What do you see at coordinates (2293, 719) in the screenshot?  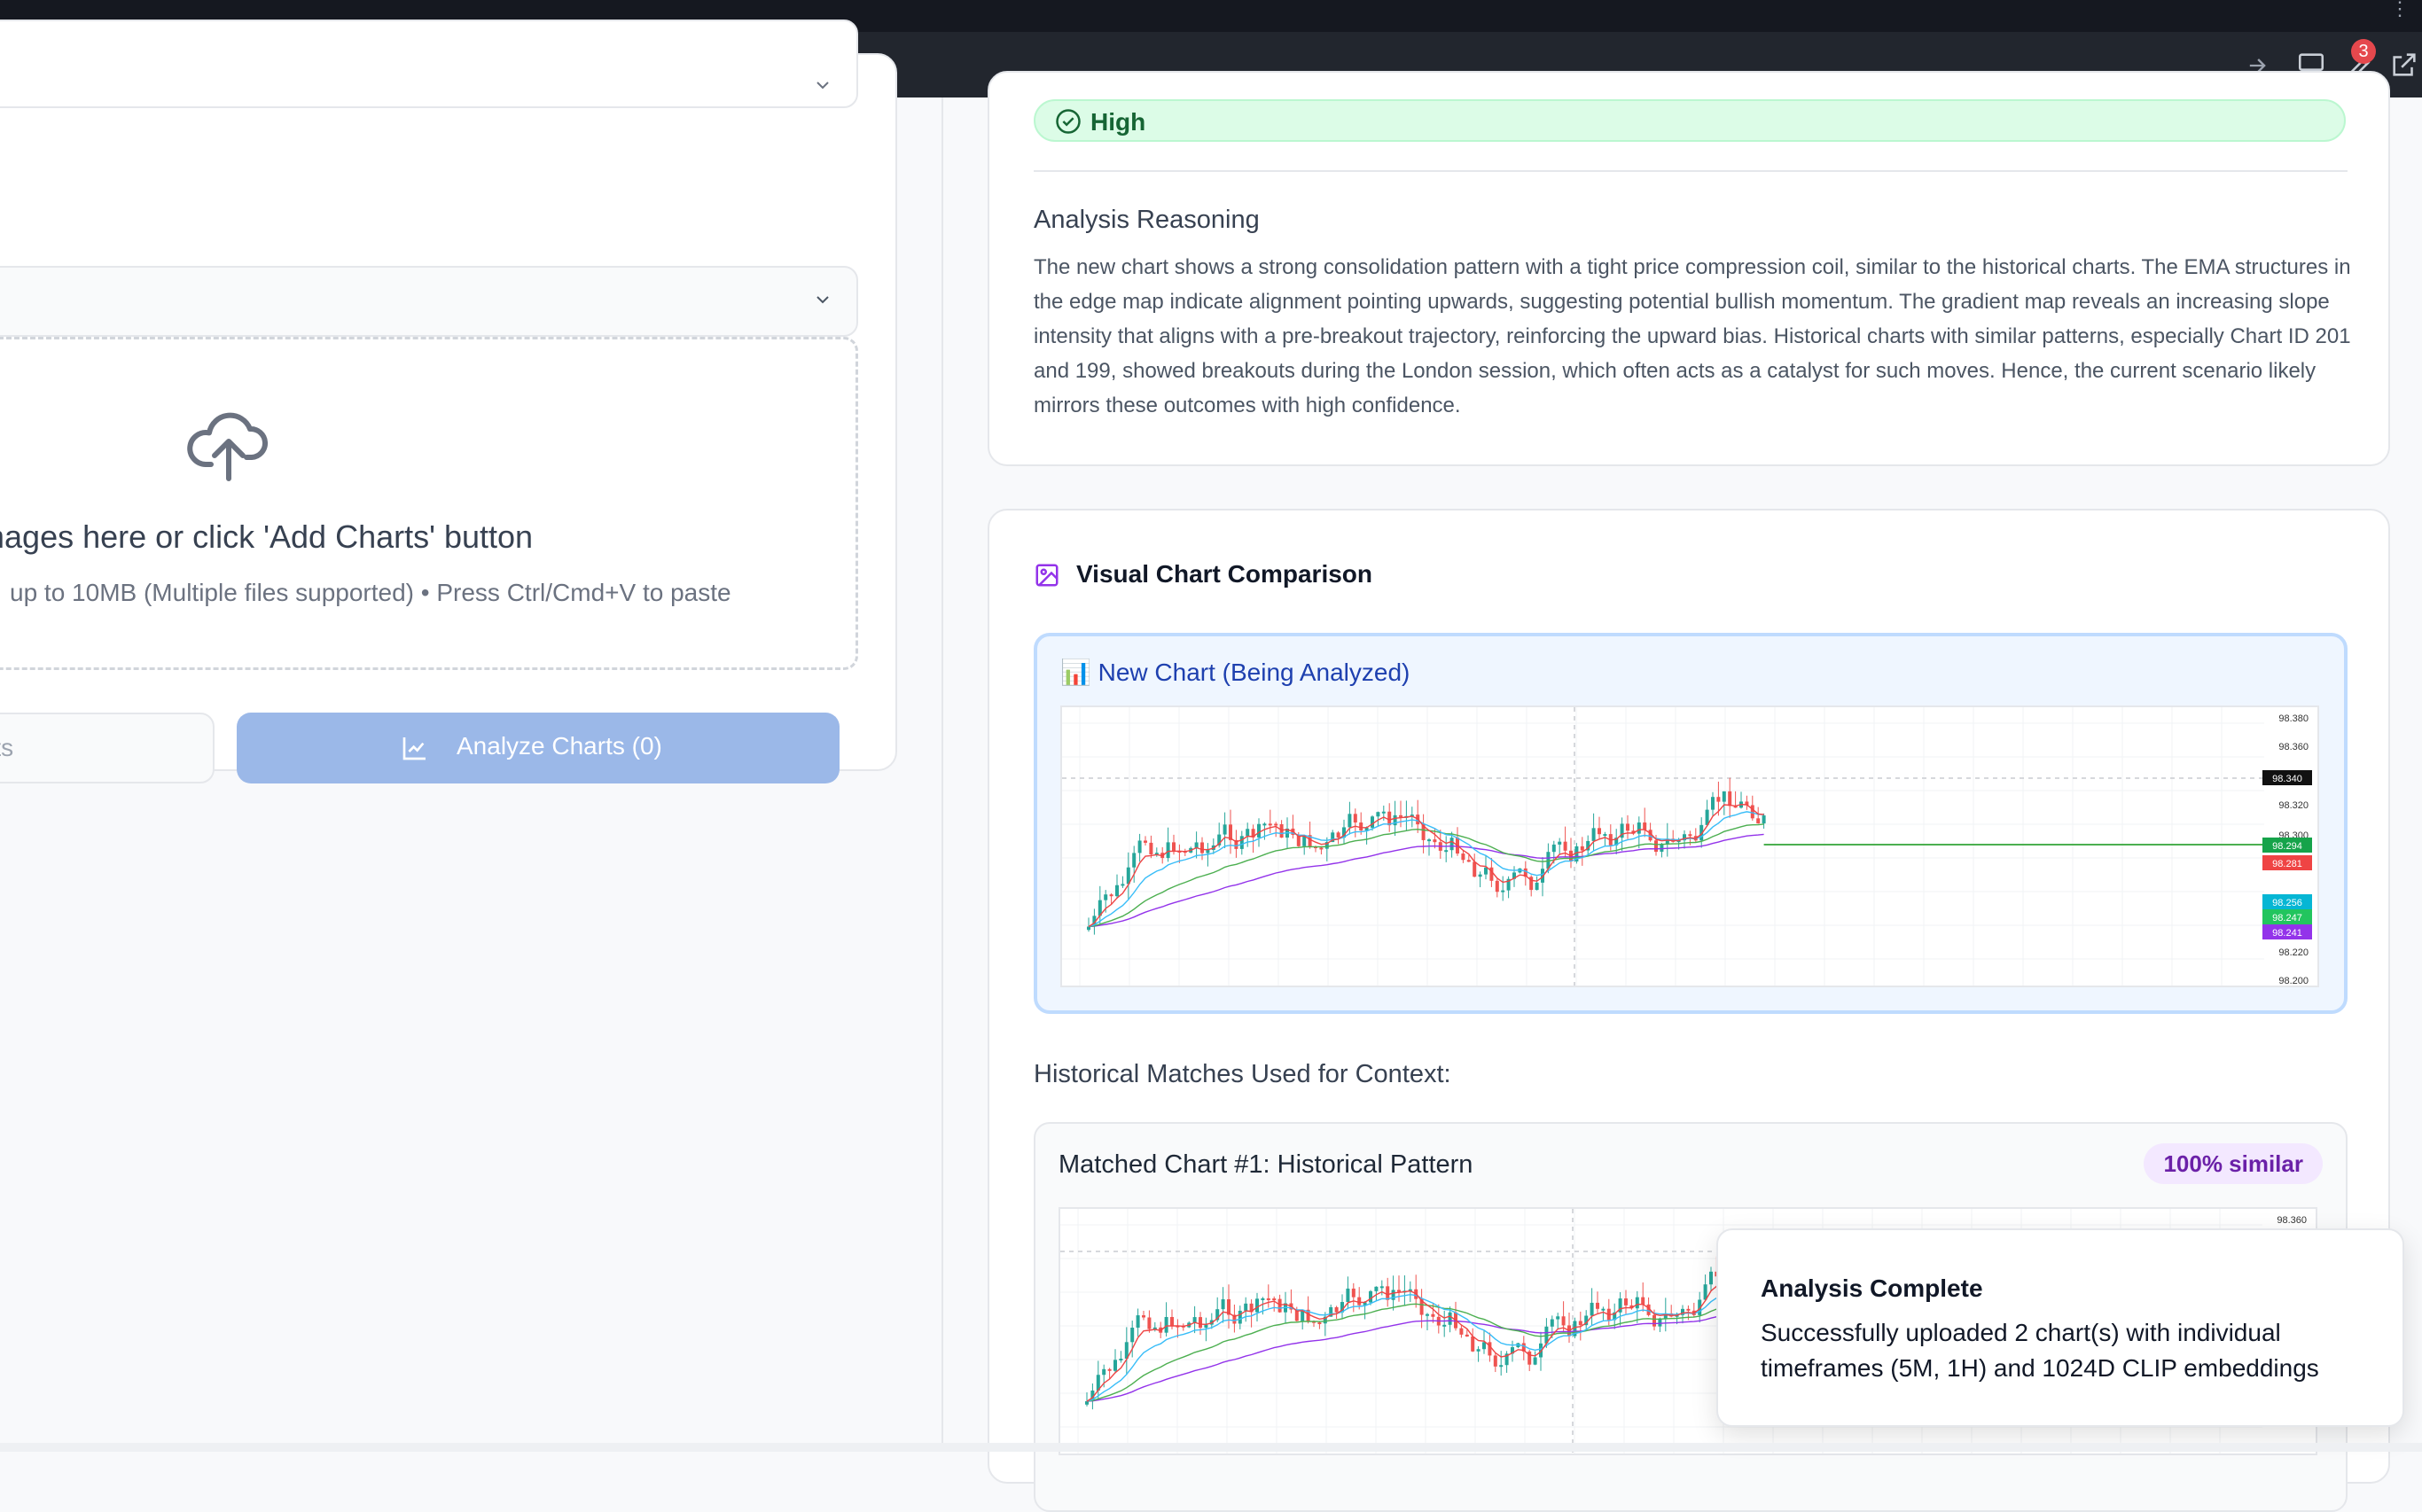 I see `axis-tick-label: 98.380` at bounding box center [2293, 719].